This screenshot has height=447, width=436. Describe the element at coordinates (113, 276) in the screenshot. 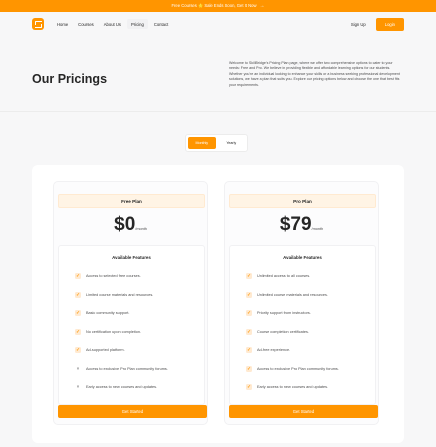

I see `feature-text: Access to selected free courses.` at that location.